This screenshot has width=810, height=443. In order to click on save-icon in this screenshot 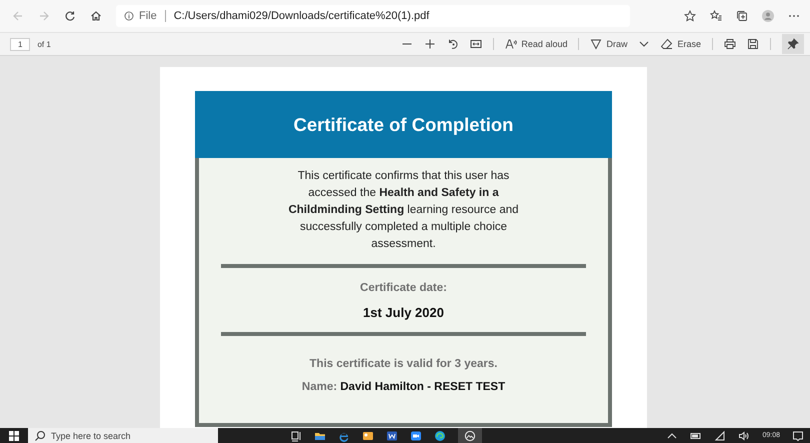, I will do `click(753, 44)`.